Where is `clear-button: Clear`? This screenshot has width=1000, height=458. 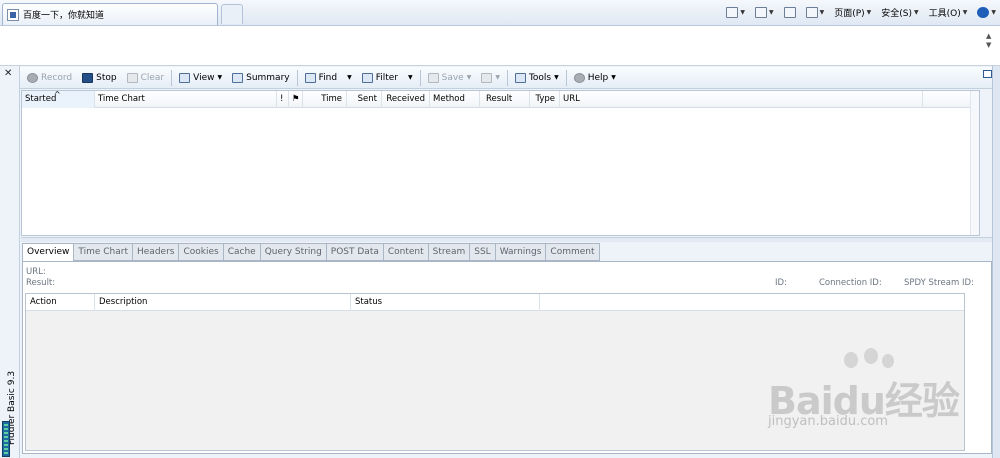
clear-button: Clear is located at coordinates (146, 78).